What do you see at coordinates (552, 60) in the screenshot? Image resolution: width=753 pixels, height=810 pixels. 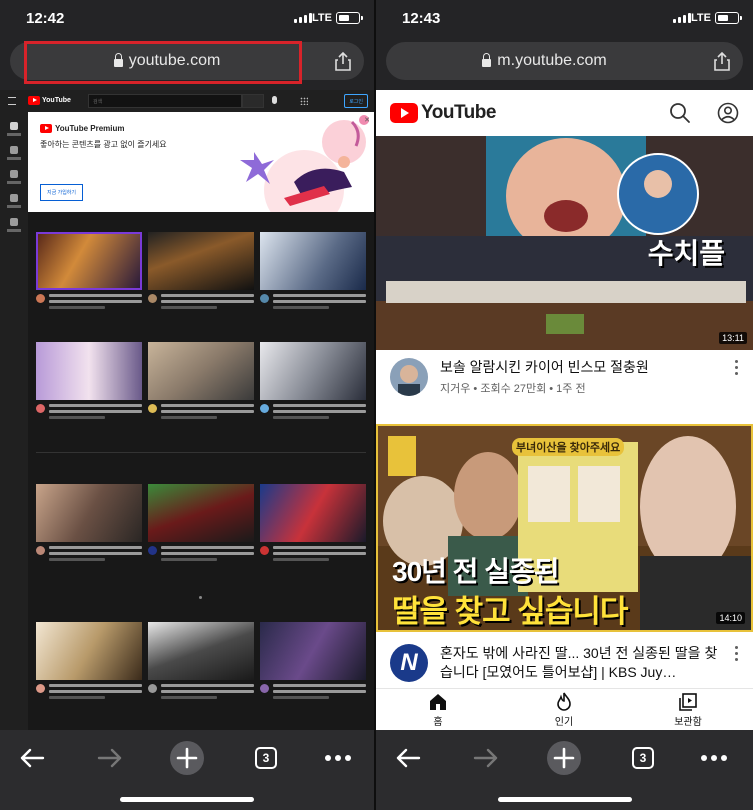 I see `url-text: m.youtube.com` at bounding box center [552, 60].